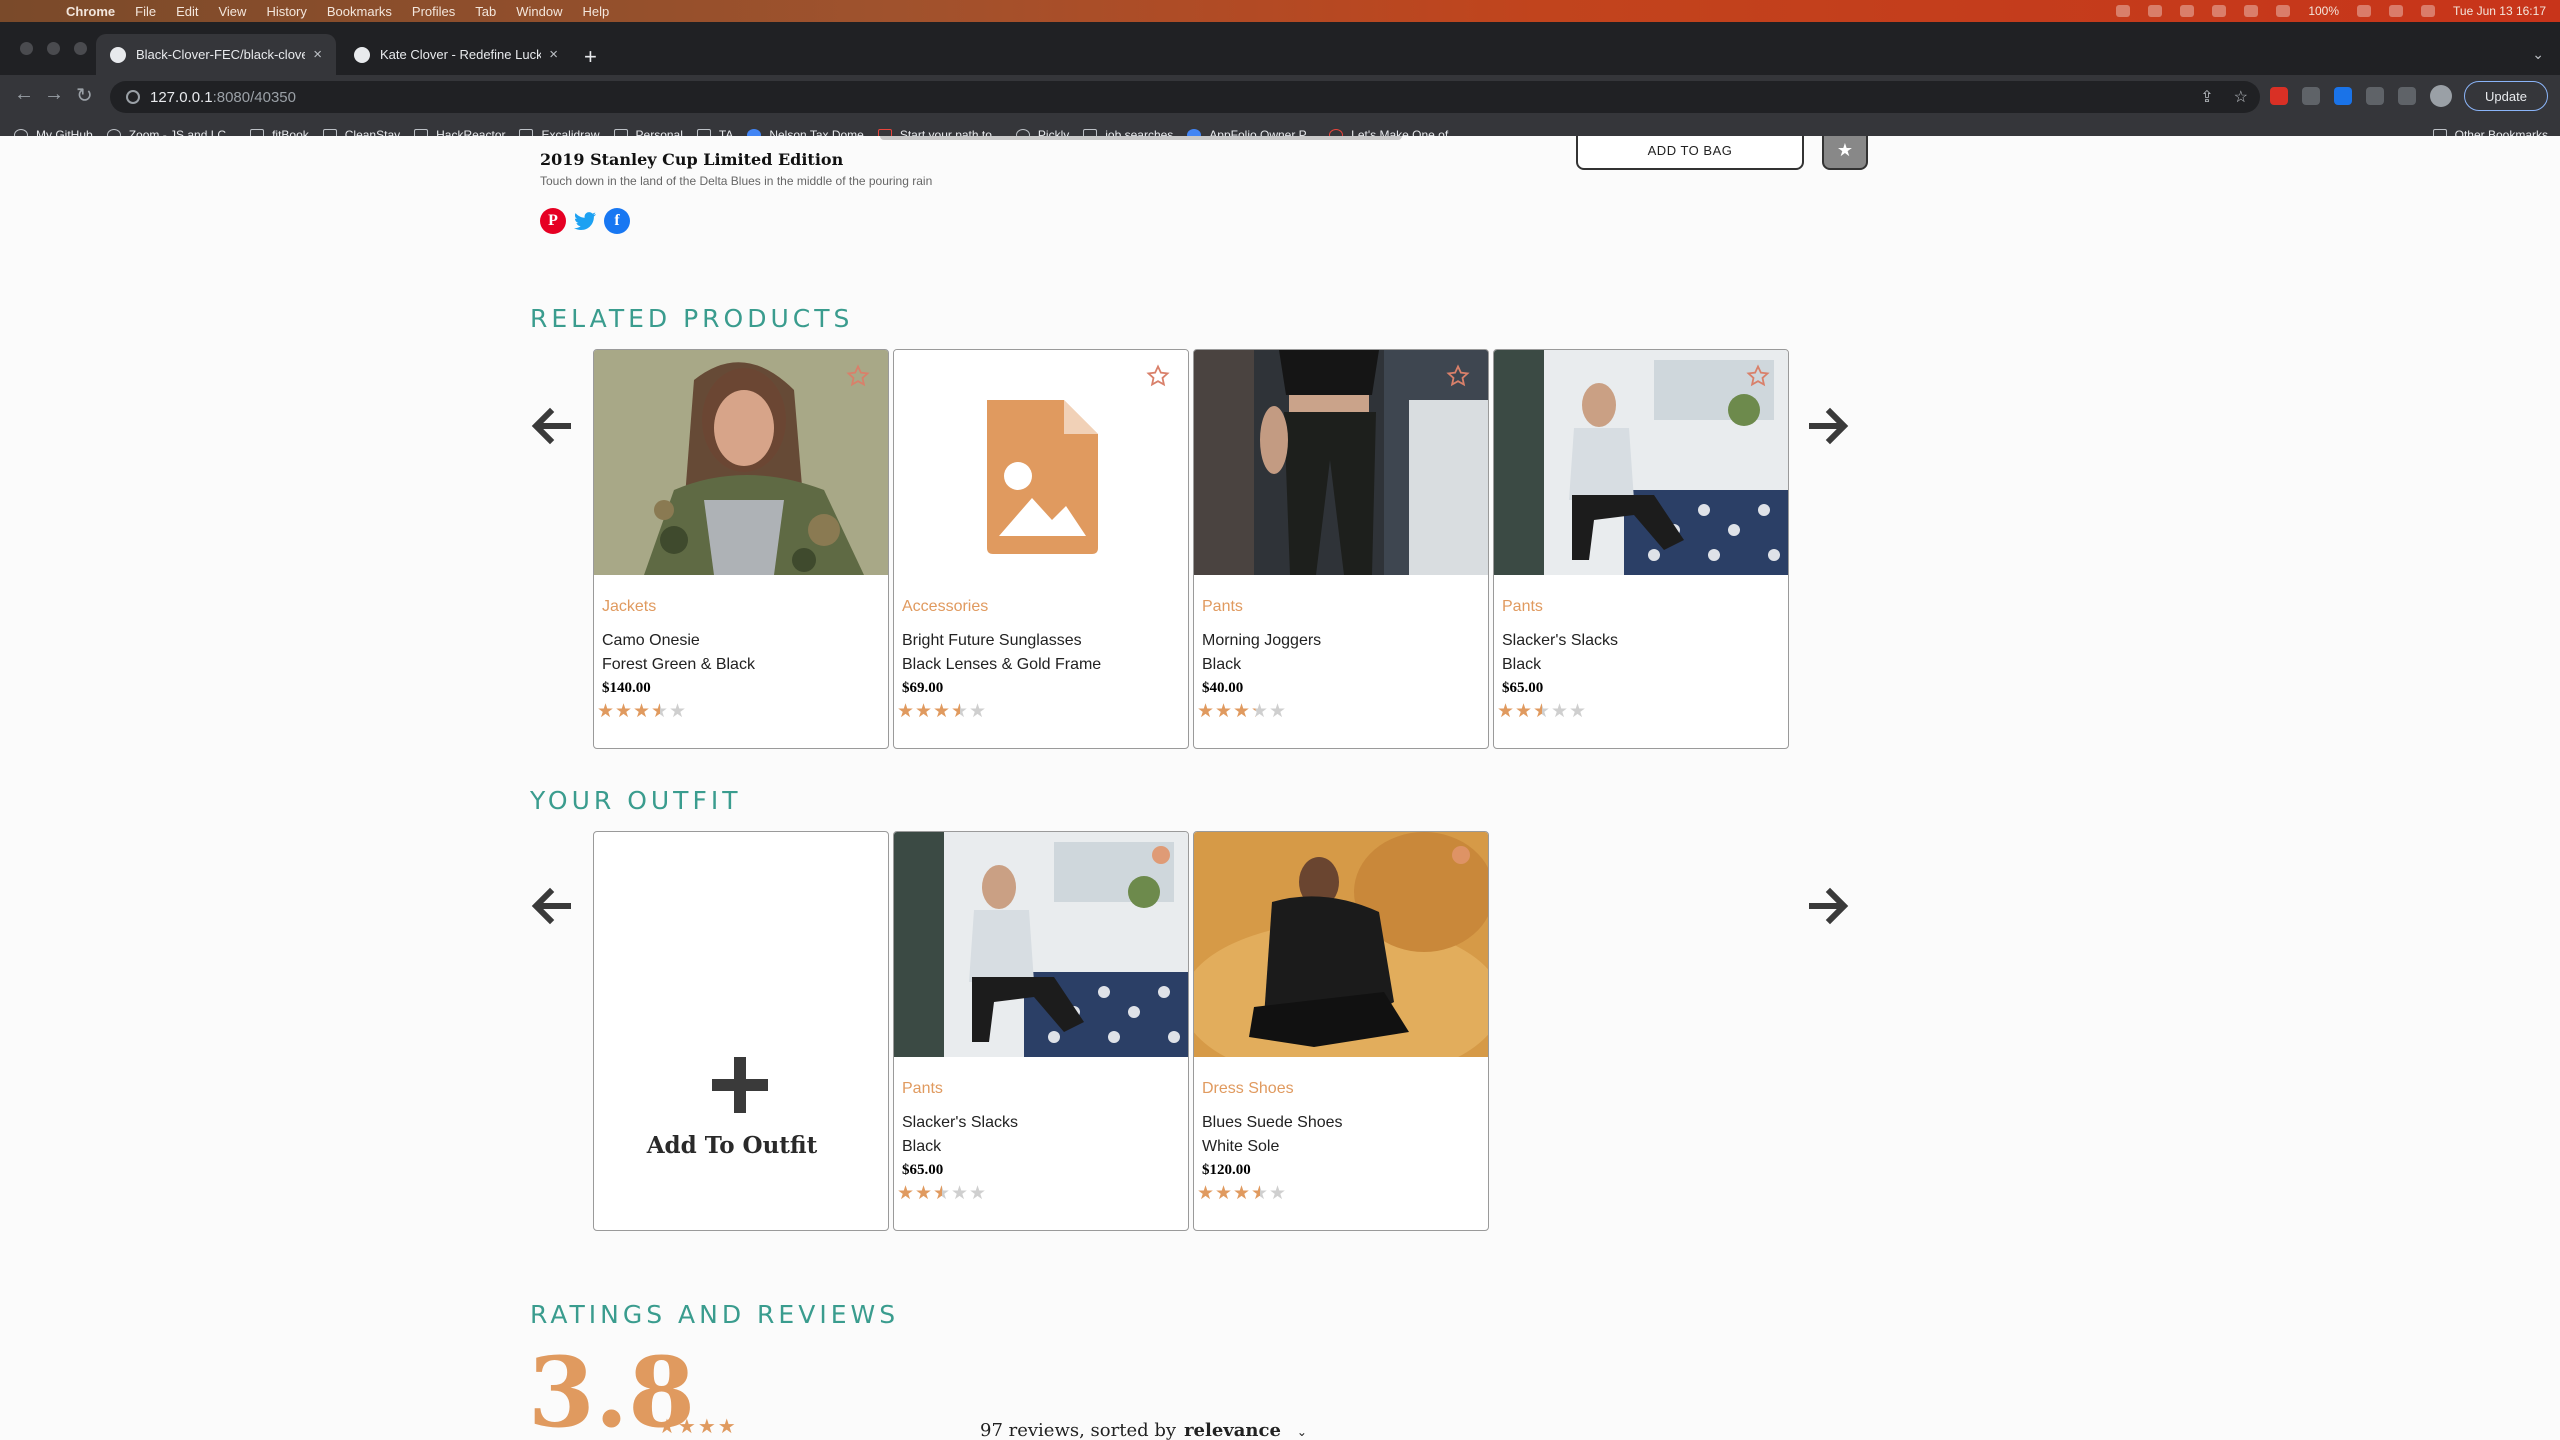  I want to click on forward-icon: →, so click(54, 94).